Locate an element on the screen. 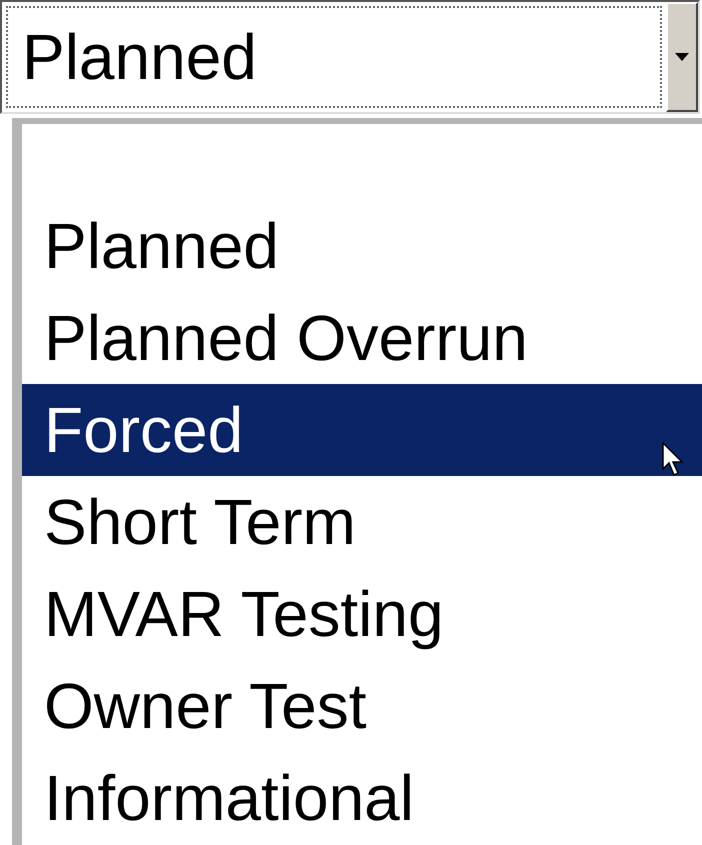 The image size is (702, 845). dropdown-button is located at coordinates (682, 57).